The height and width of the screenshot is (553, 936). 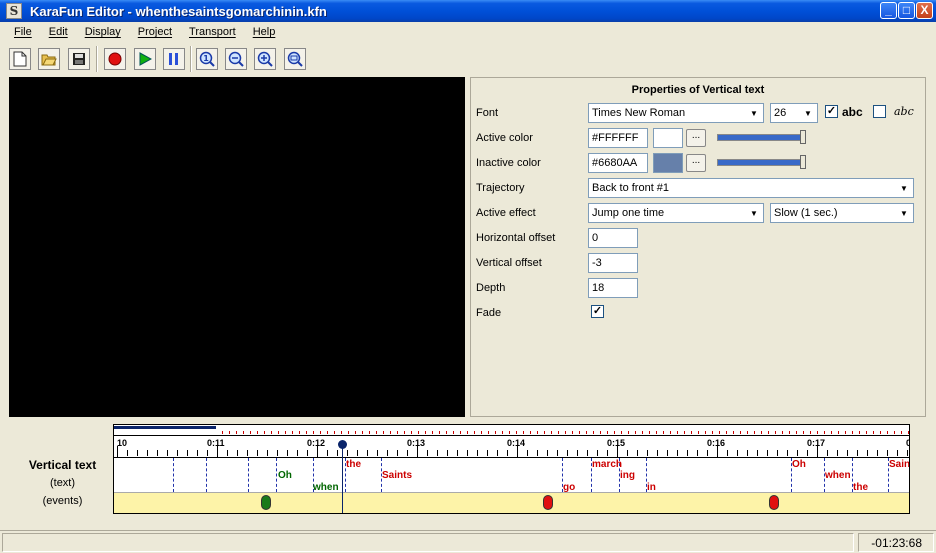 I want to click on playhead-handle, so click(x=342, y=444).